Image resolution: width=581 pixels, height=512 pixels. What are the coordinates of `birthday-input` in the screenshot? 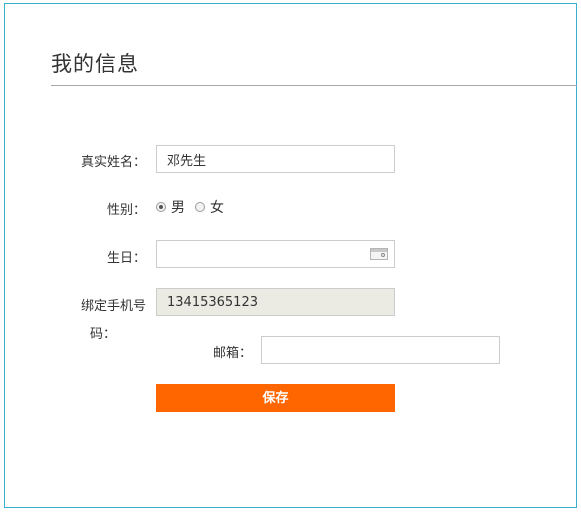 It's located at (275, 254).